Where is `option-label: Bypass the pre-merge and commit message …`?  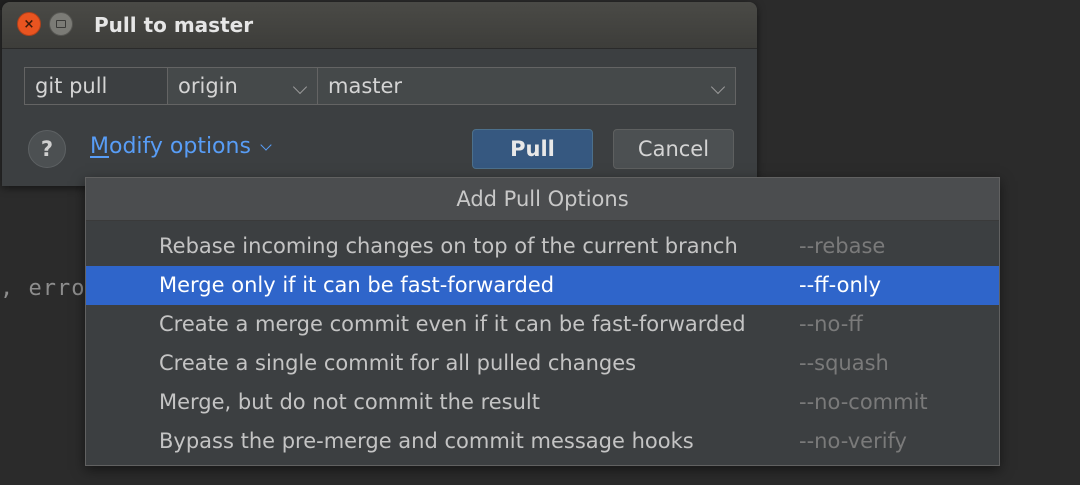
option-label: Bypass the pre-merge and commit message … is located at coordinates (426, 441).